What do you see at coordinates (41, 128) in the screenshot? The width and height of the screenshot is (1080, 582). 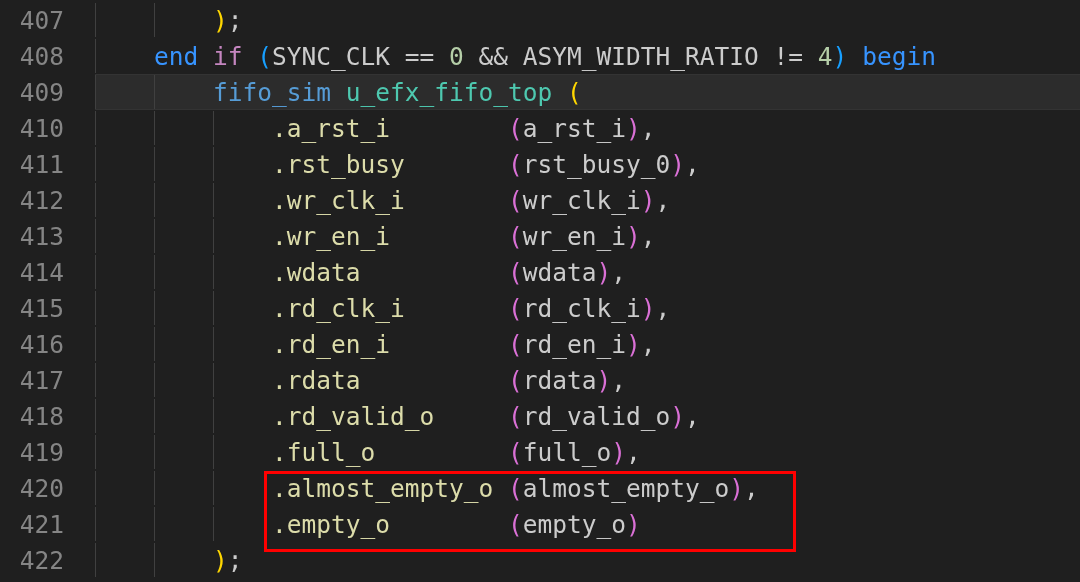 I see `line-number: 410` at bounding box center [41, 128].